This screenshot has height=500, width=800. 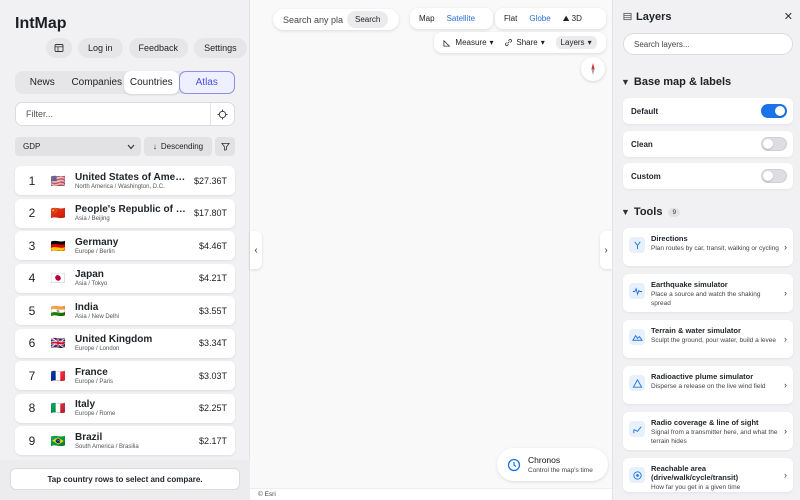 I want to click on filter-input, so click(x=113, y=114).